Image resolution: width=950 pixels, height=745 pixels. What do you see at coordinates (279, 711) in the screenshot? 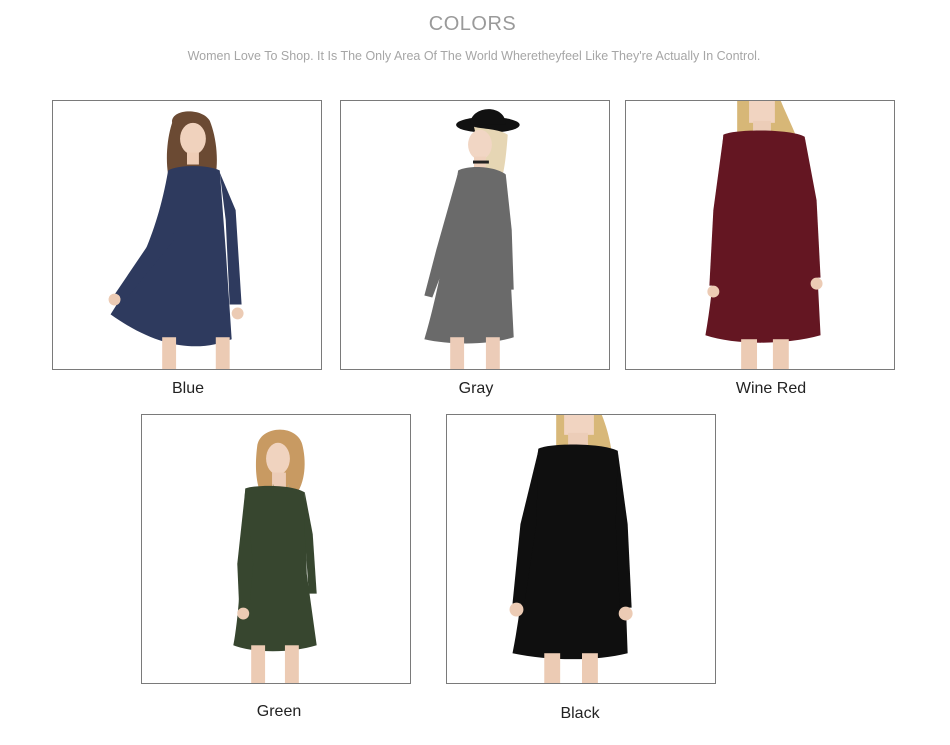
I see `color-label-green: Green` at bounding box center [279, 711].